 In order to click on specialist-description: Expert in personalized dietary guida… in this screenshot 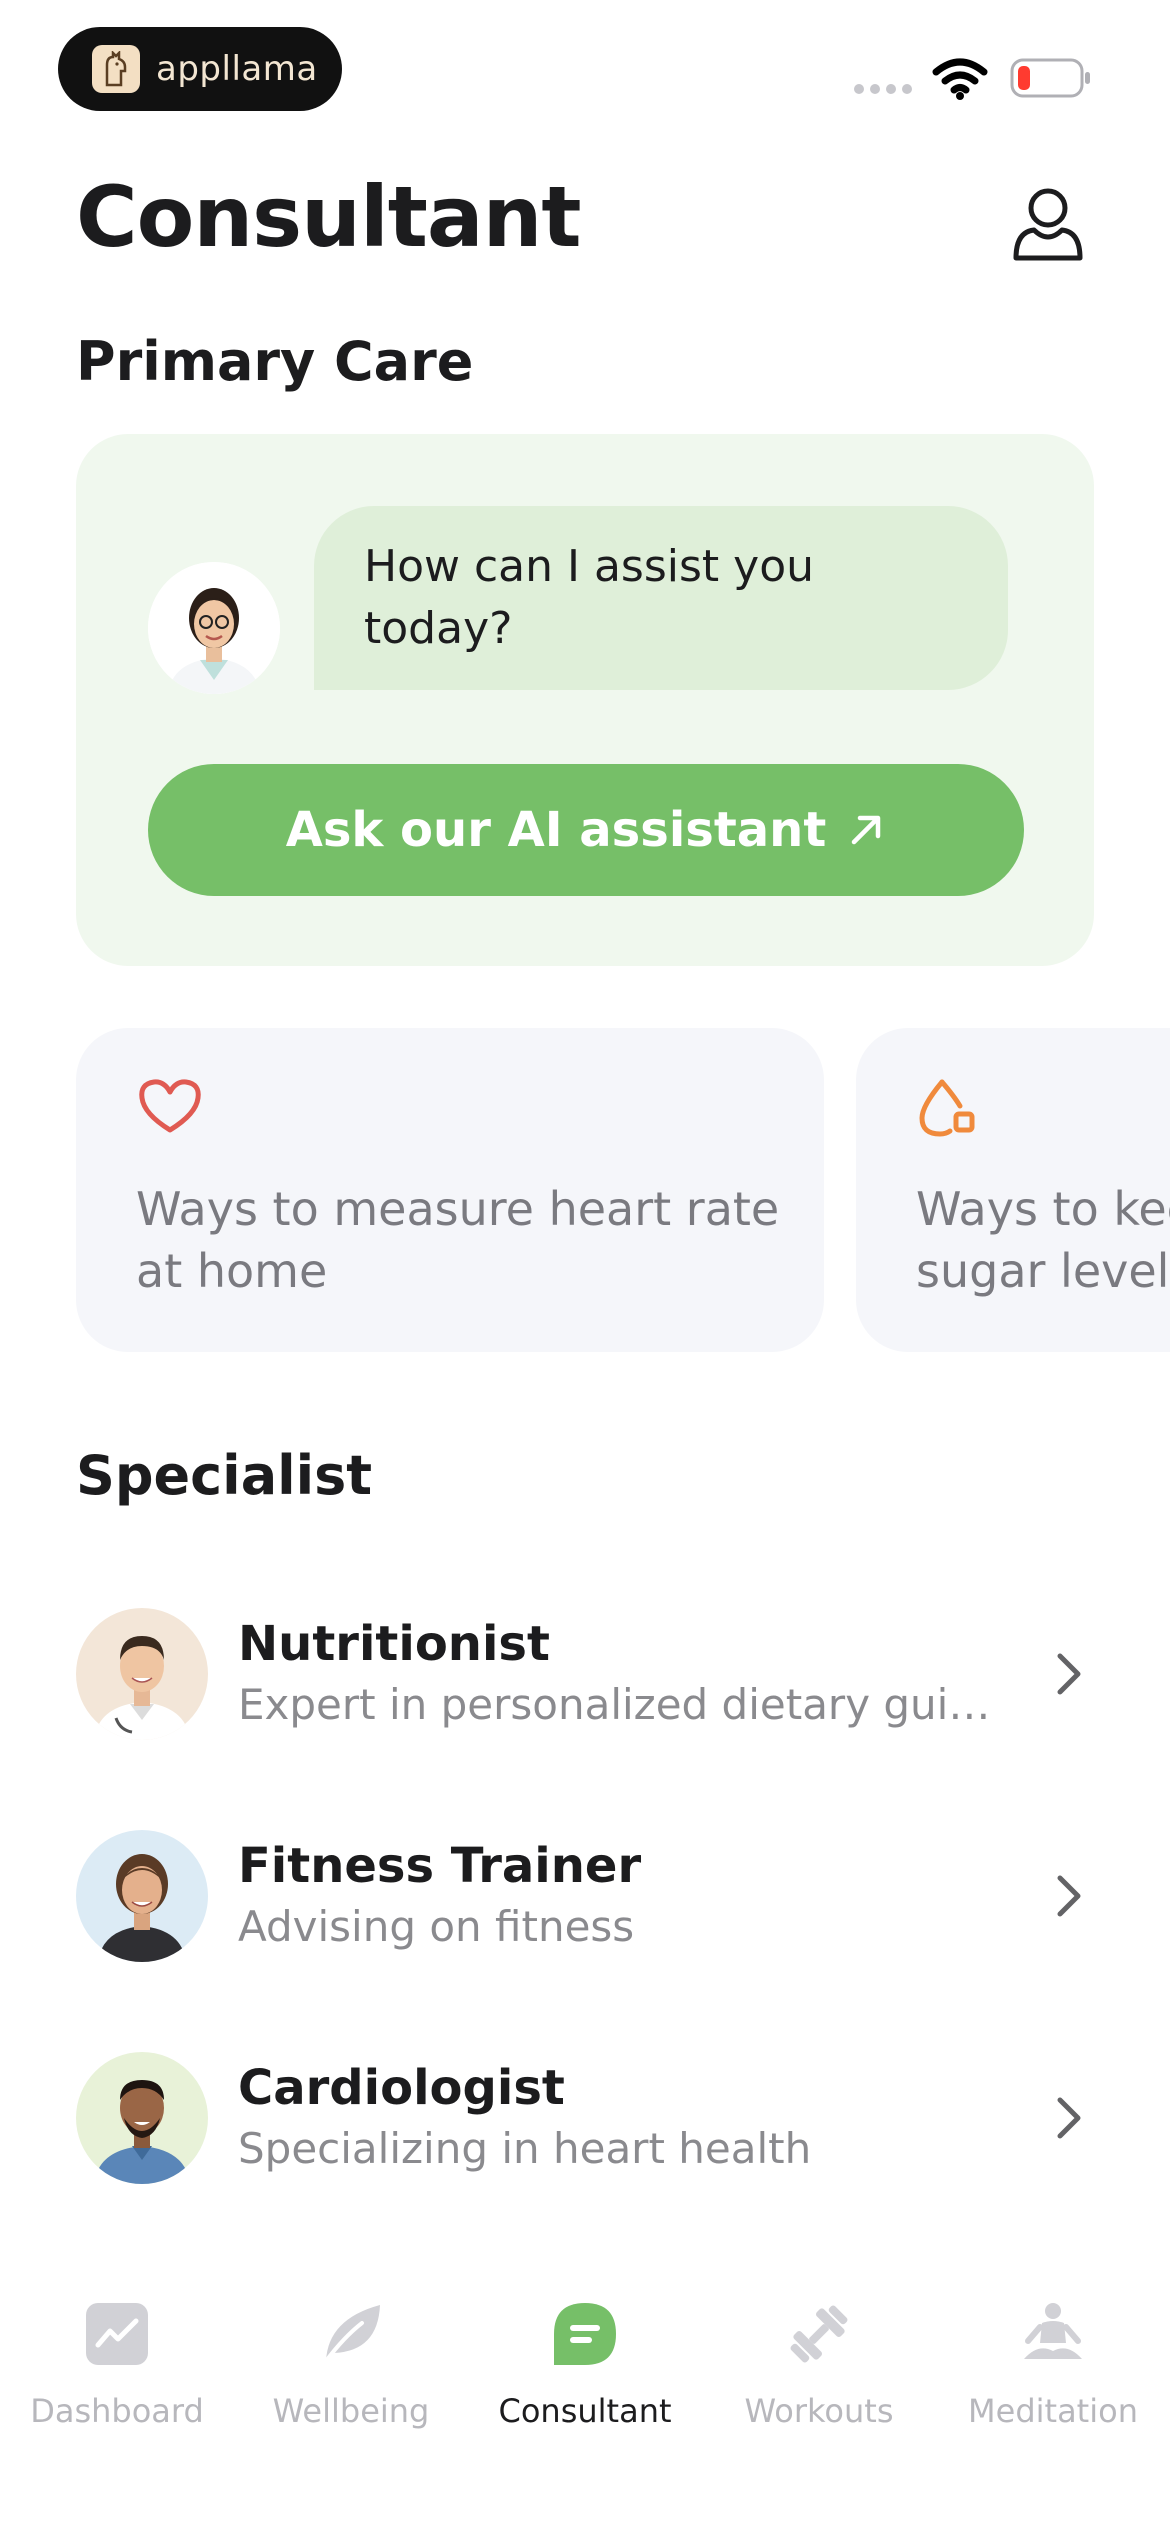, I will do `click(618, 1704)`.